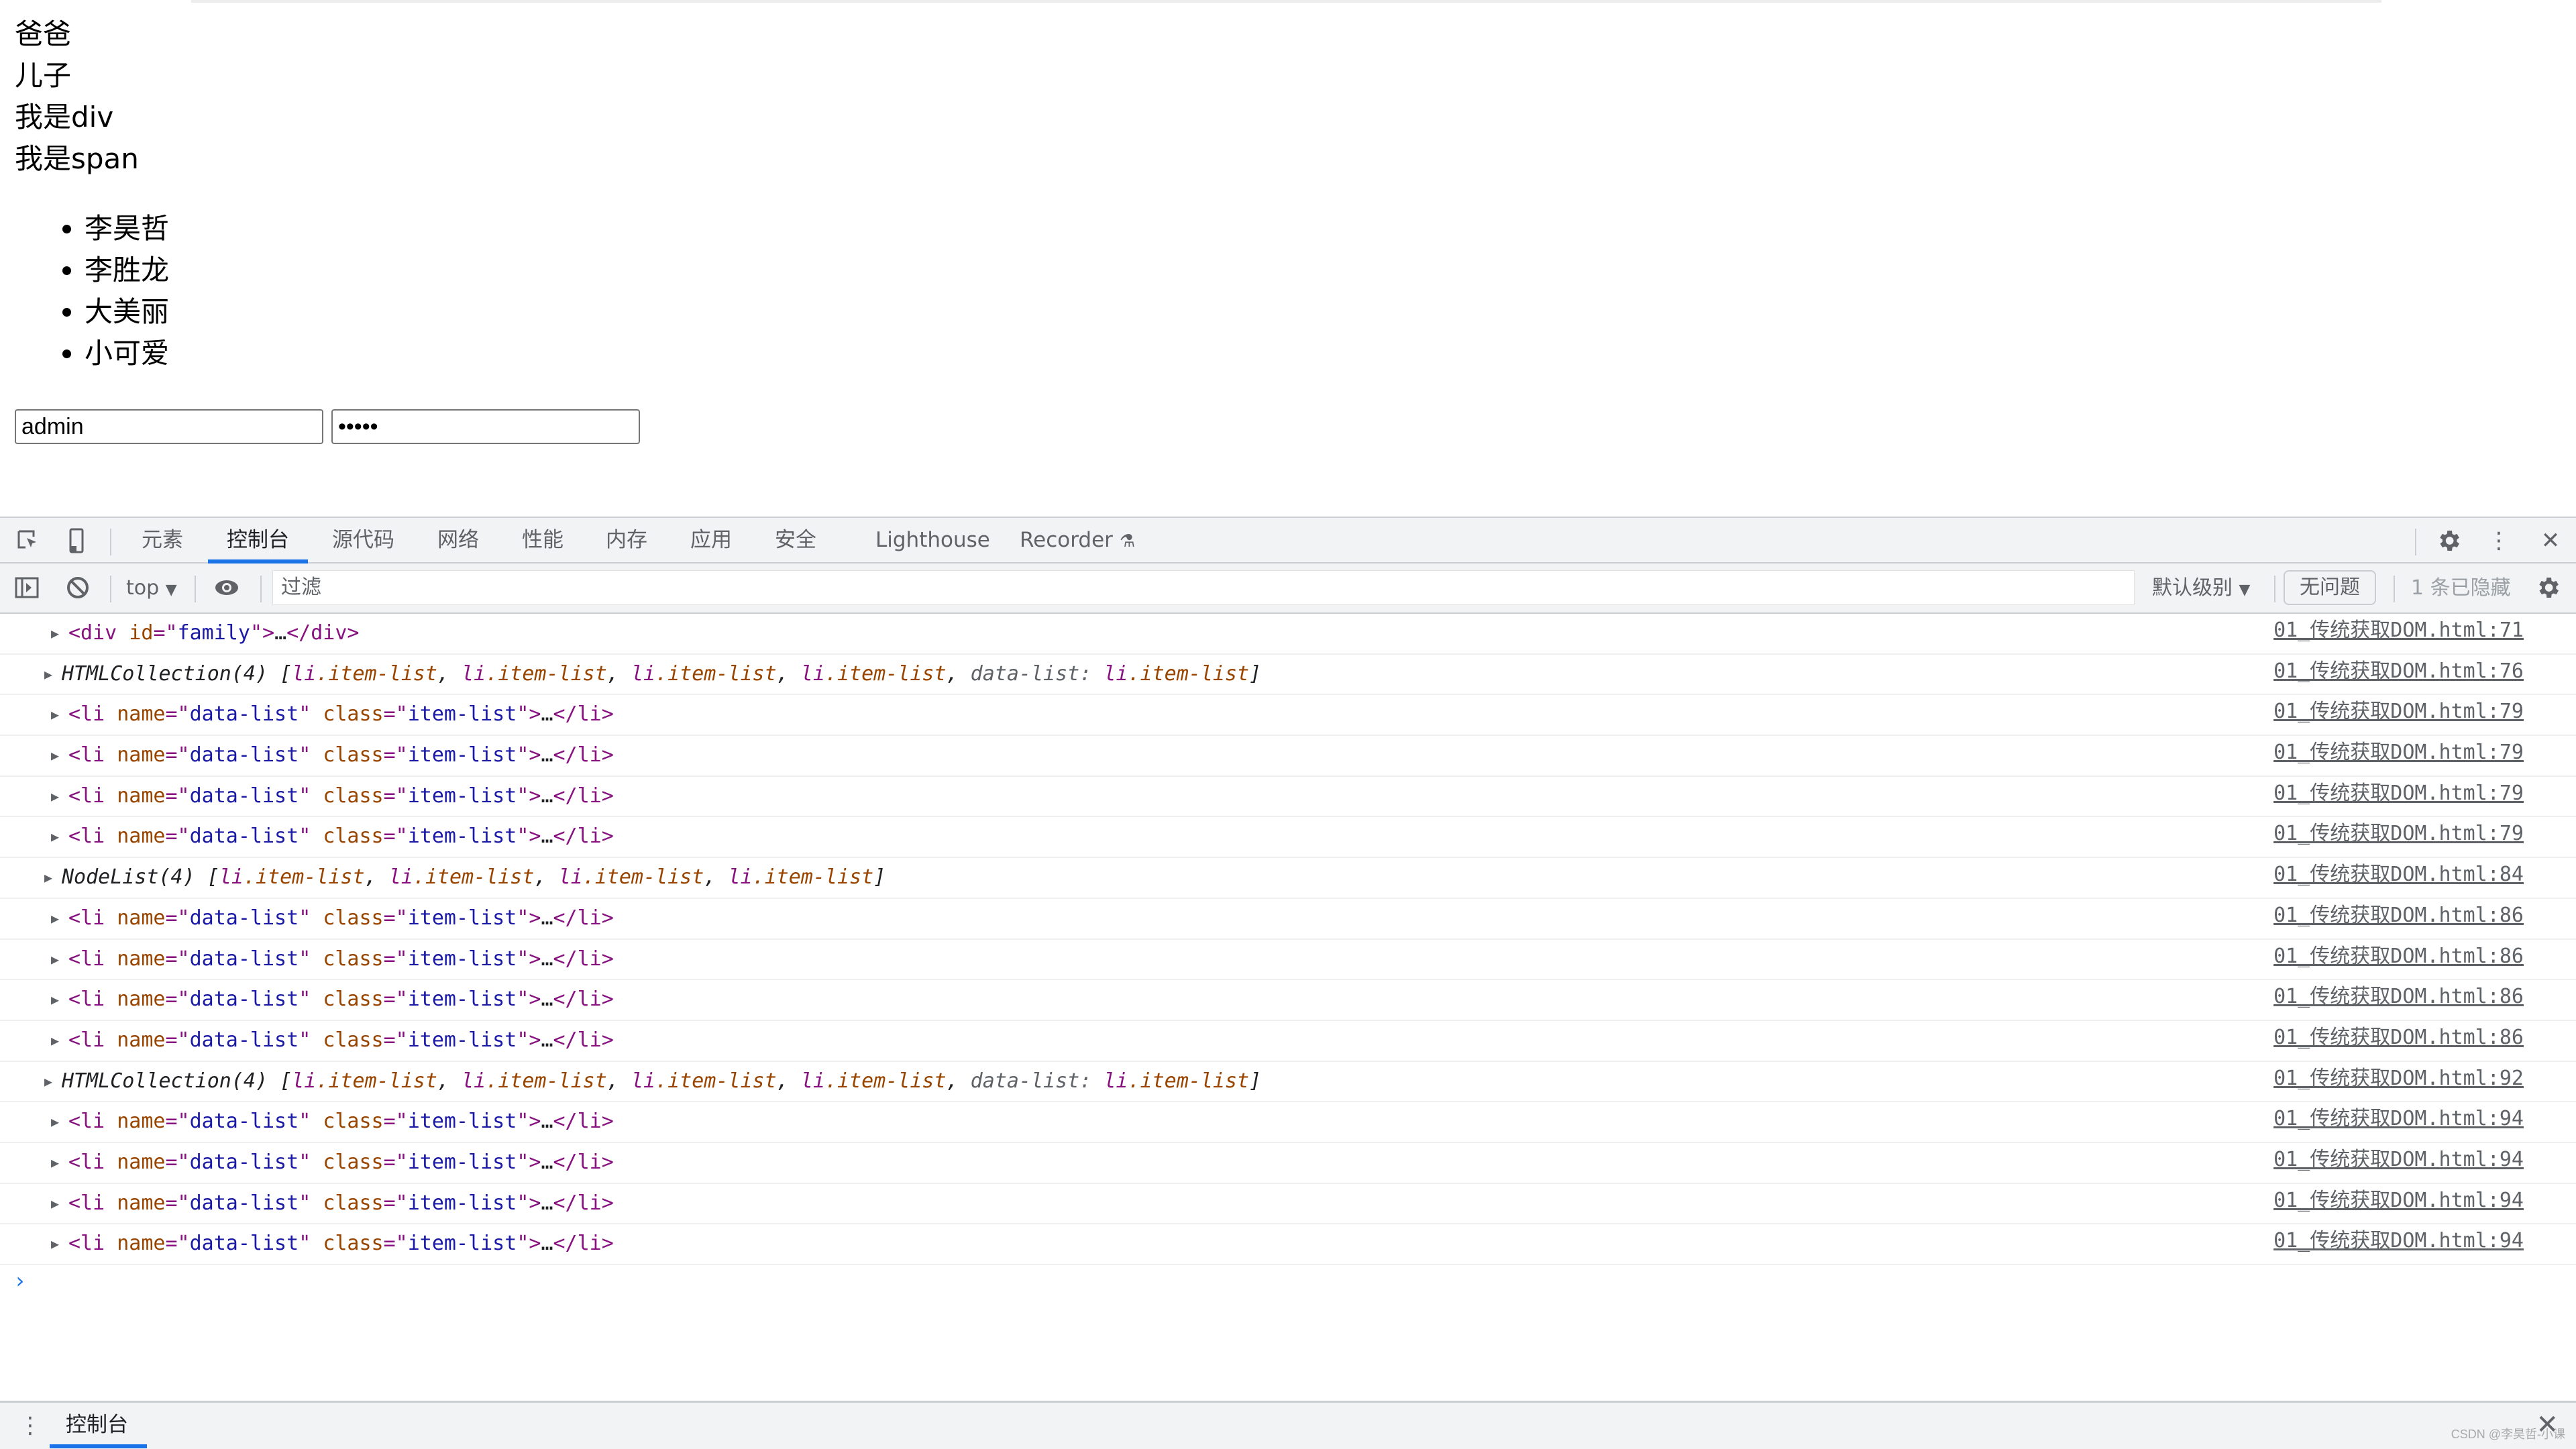 The width and height of the screenshot is (2576, 1449). What do you see at coordinates (626, 540) in the screenshot?
I see `tab-memory: 内存` at bounding box center [626, 540].